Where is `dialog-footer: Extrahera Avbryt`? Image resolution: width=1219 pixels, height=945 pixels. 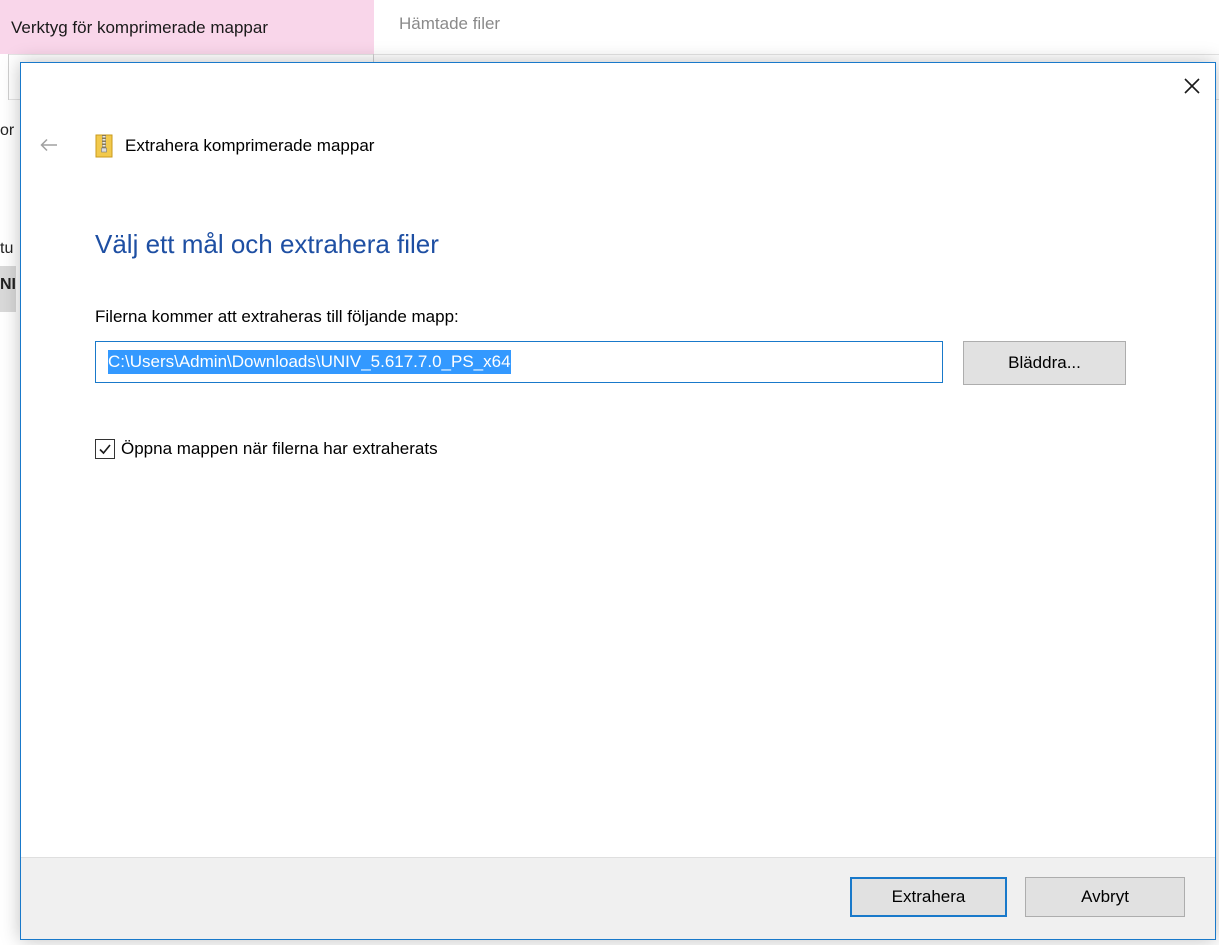 dialog-footer: Extrahera Avbryt is located at coordinates (618, 898).